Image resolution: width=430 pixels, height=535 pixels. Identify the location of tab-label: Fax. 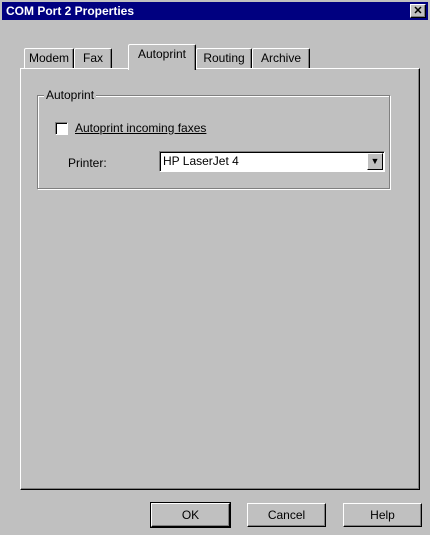
(92, 58).